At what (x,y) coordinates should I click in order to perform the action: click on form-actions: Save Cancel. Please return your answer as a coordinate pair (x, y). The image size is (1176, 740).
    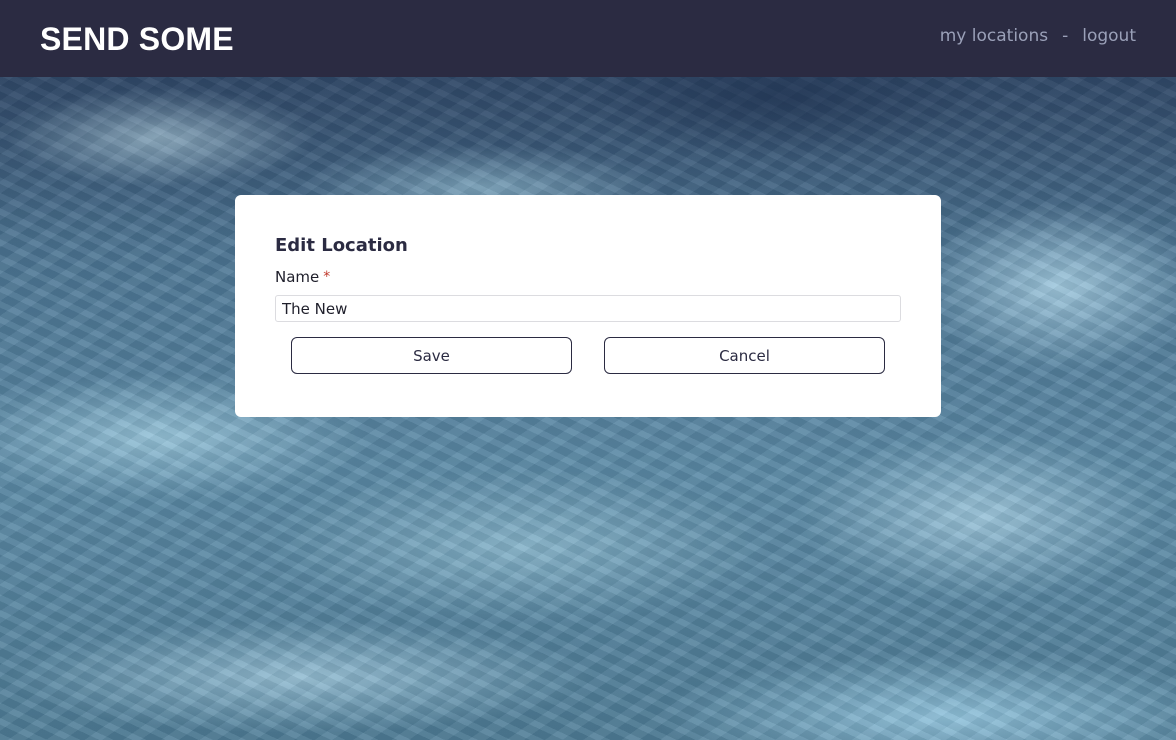
    Looking at the image, I should click on (588, 355).